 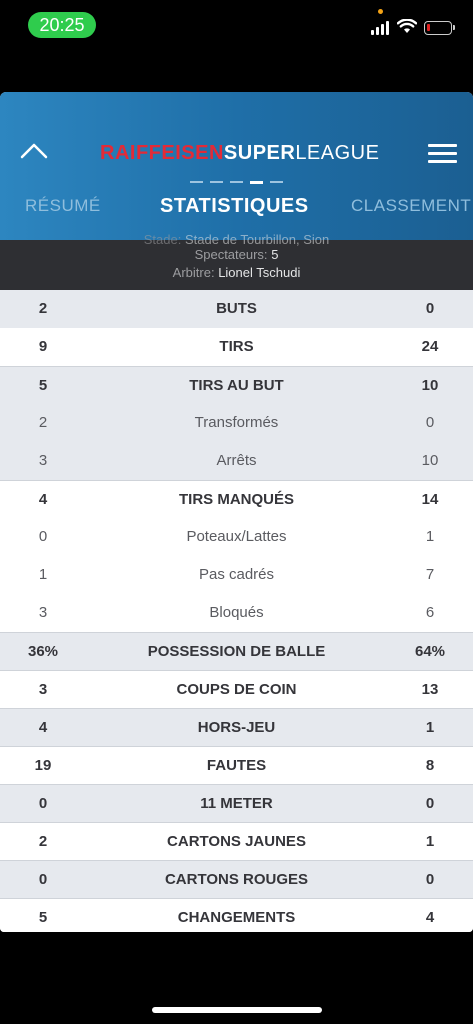 I want to click on stat-away-value: 6, so click(x=430, y=612).